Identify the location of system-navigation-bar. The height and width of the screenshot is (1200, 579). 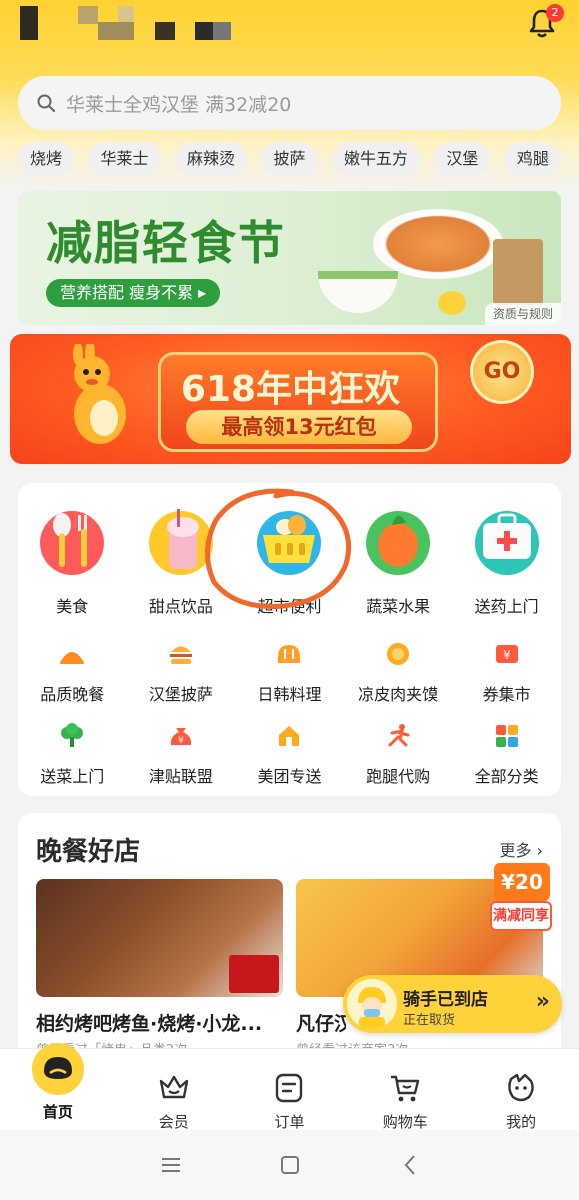
(289, 1165).